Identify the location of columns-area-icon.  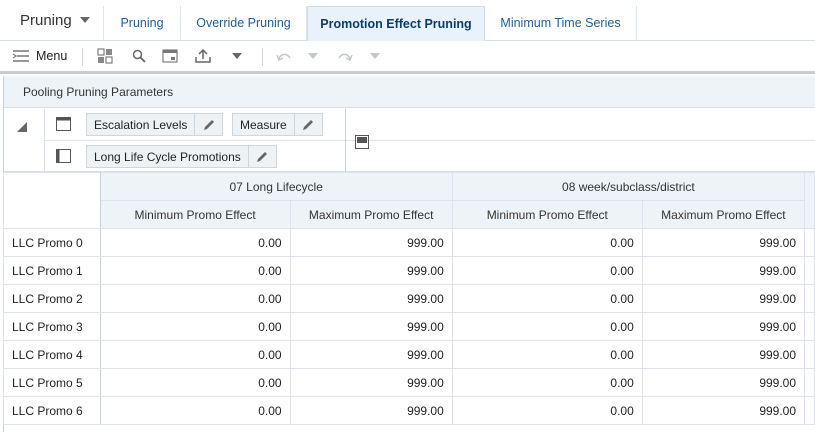
(63, 156).